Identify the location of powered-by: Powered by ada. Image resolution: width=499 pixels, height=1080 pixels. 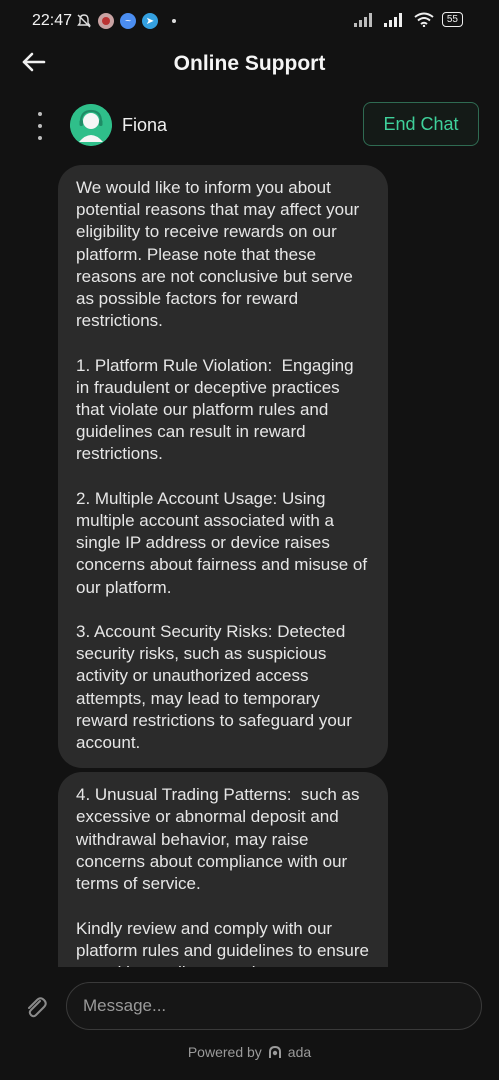
(249, 1052).